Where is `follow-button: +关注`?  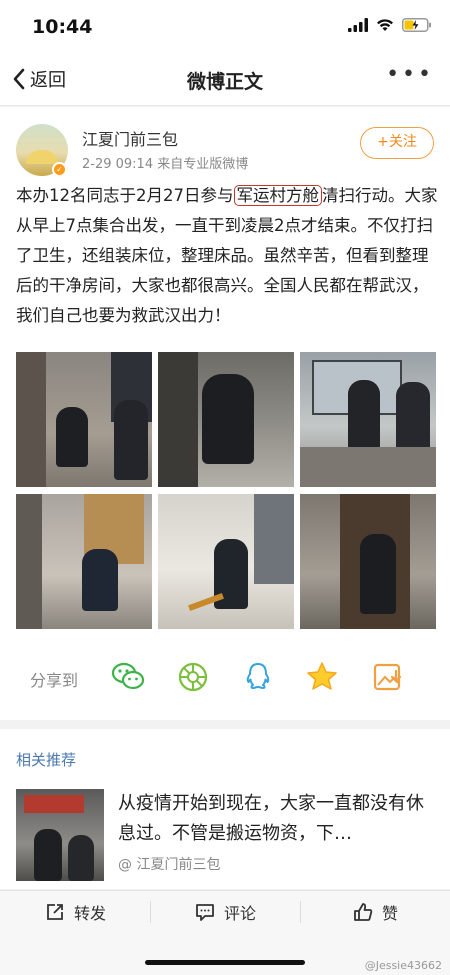
follow-button: +关注 is located at coordinates (397, 143).